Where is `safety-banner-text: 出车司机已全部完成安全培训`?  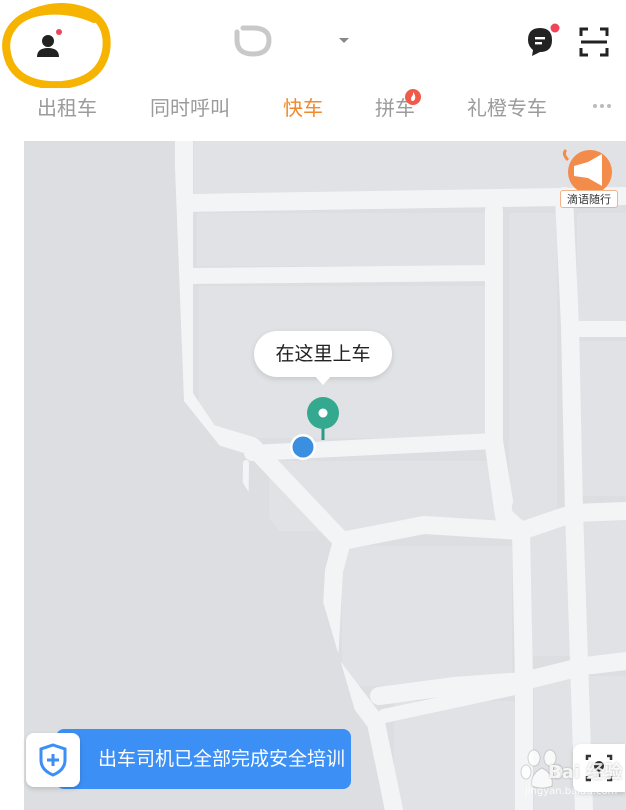 safety-banner-text: 出车司机已全部完成安全培训 is located at coordinates (222, 759).